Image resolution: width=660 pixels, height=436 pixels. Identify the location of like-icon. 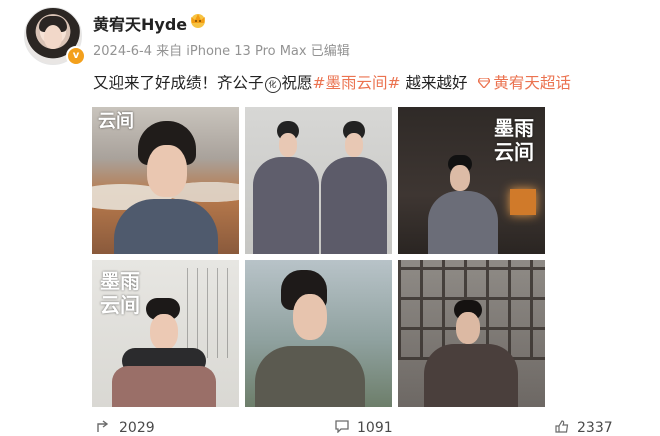
(562, 426).